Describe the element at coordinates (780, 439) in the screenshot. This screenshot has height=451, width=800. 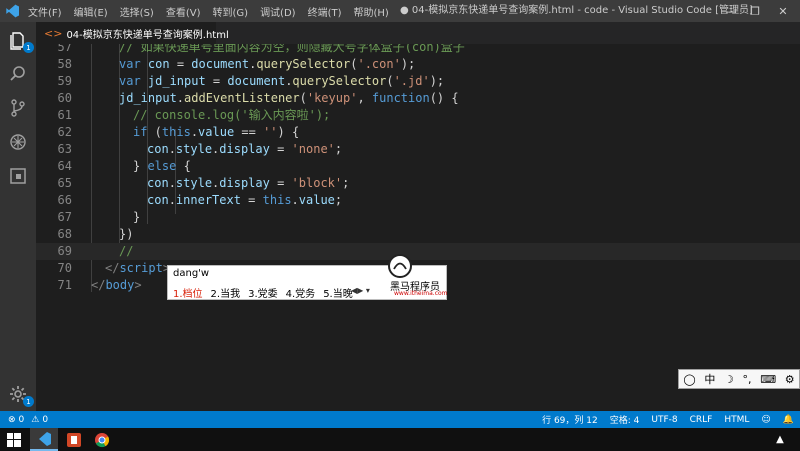
I see `tray-up-icon: ▲` at that location.